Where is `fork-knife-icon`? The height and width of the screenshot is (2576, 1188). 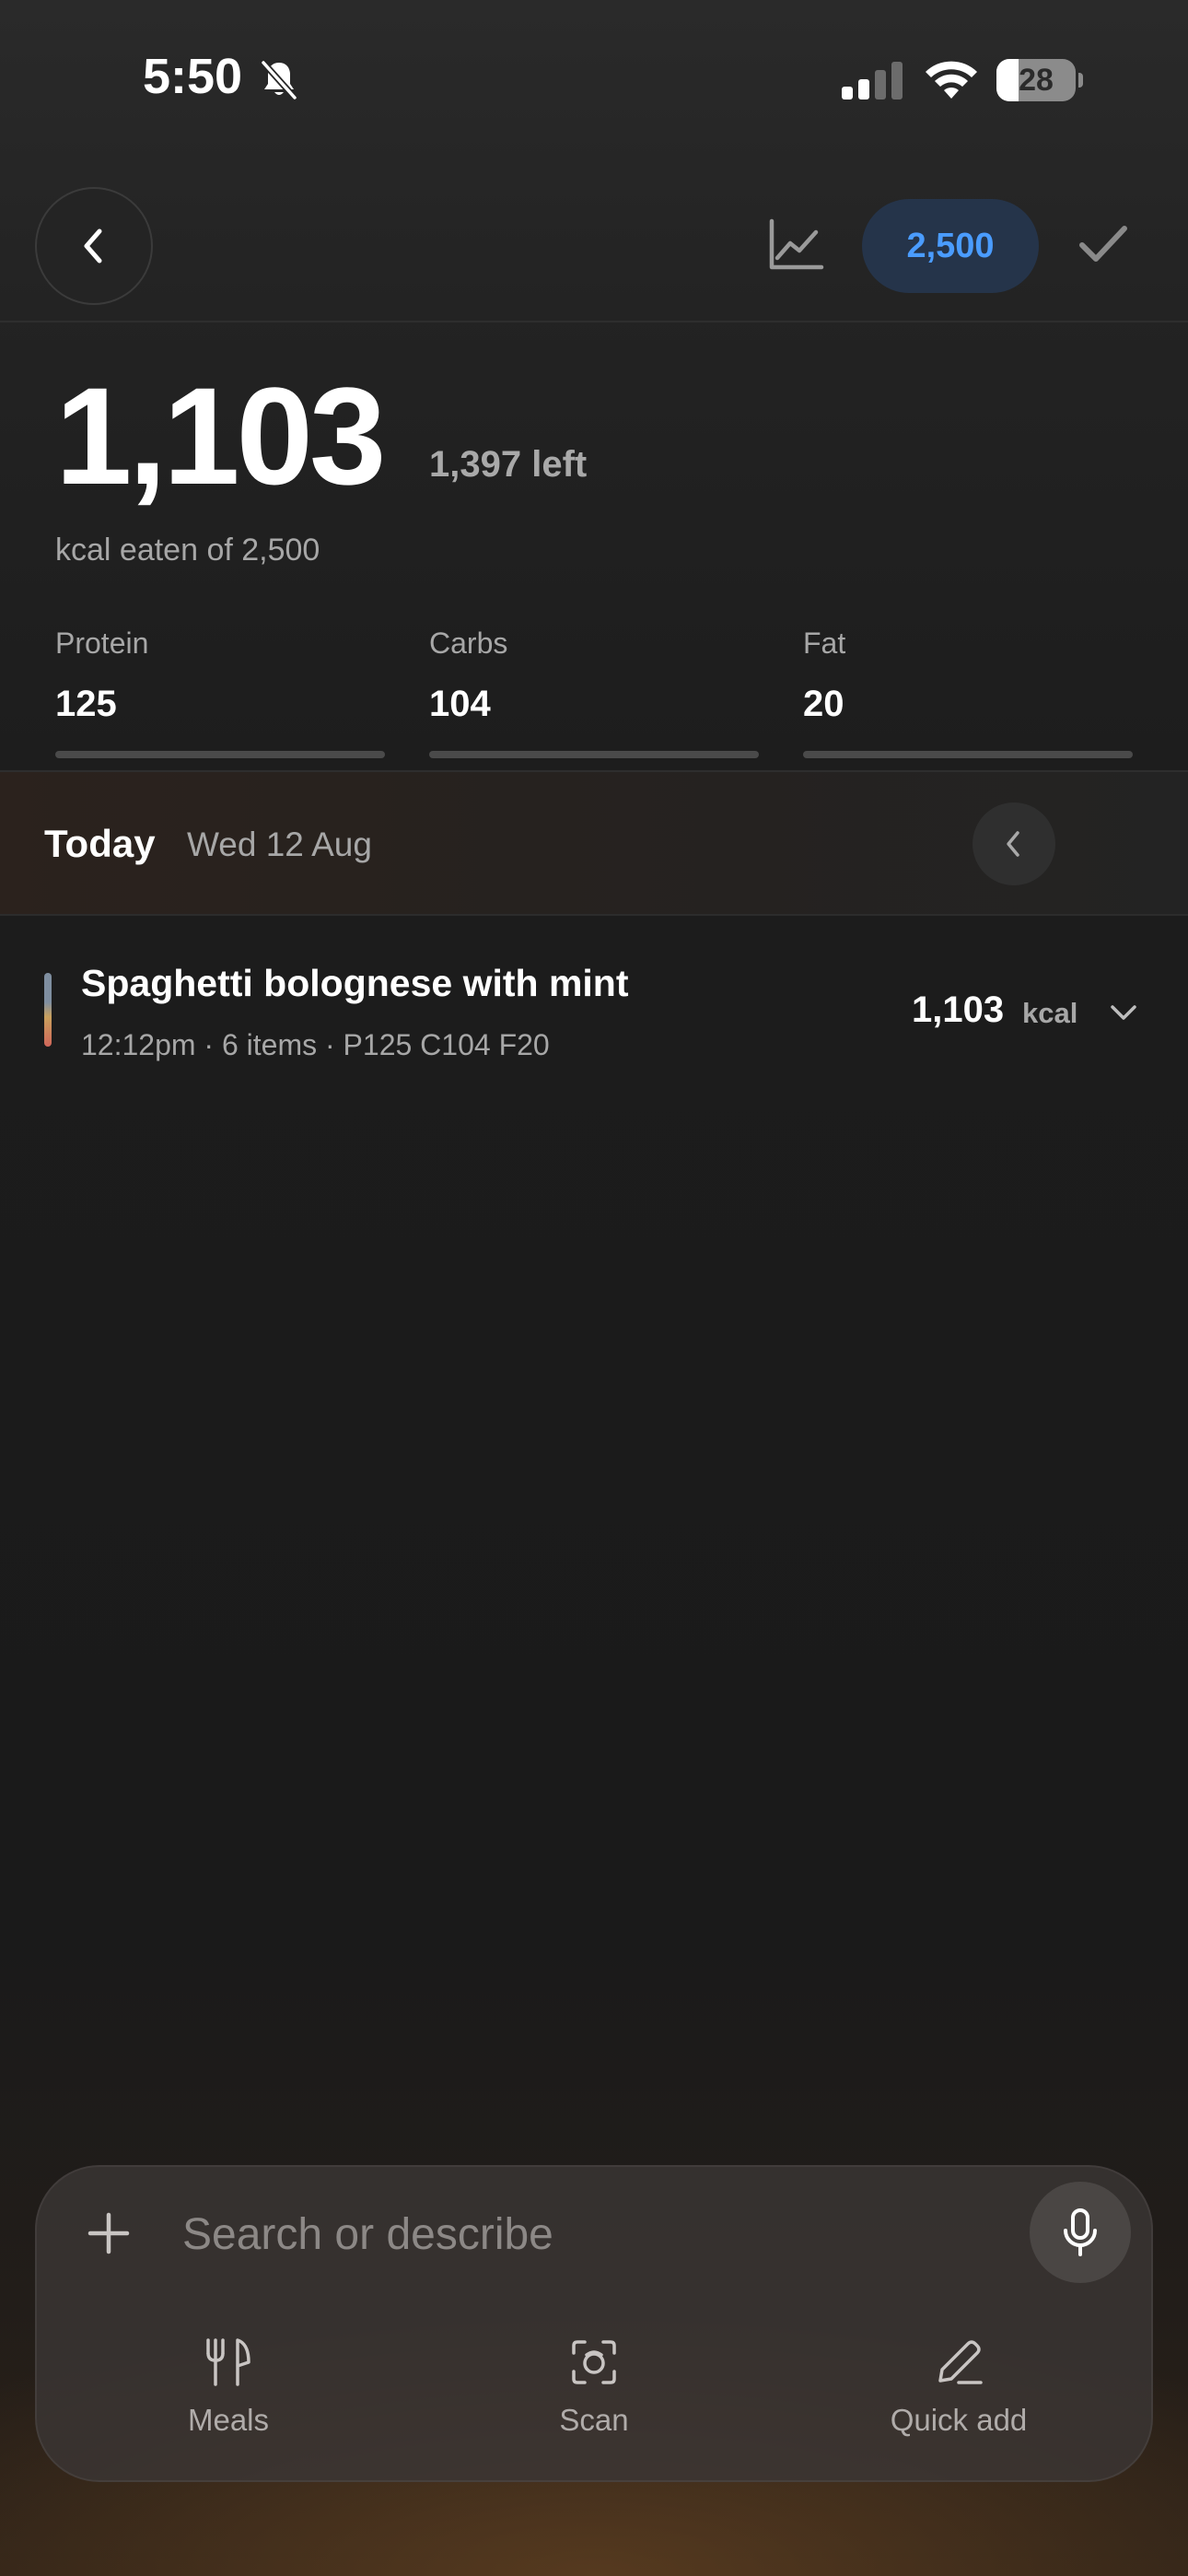
fork-knife-icon is located at coordinates (228, 2362).